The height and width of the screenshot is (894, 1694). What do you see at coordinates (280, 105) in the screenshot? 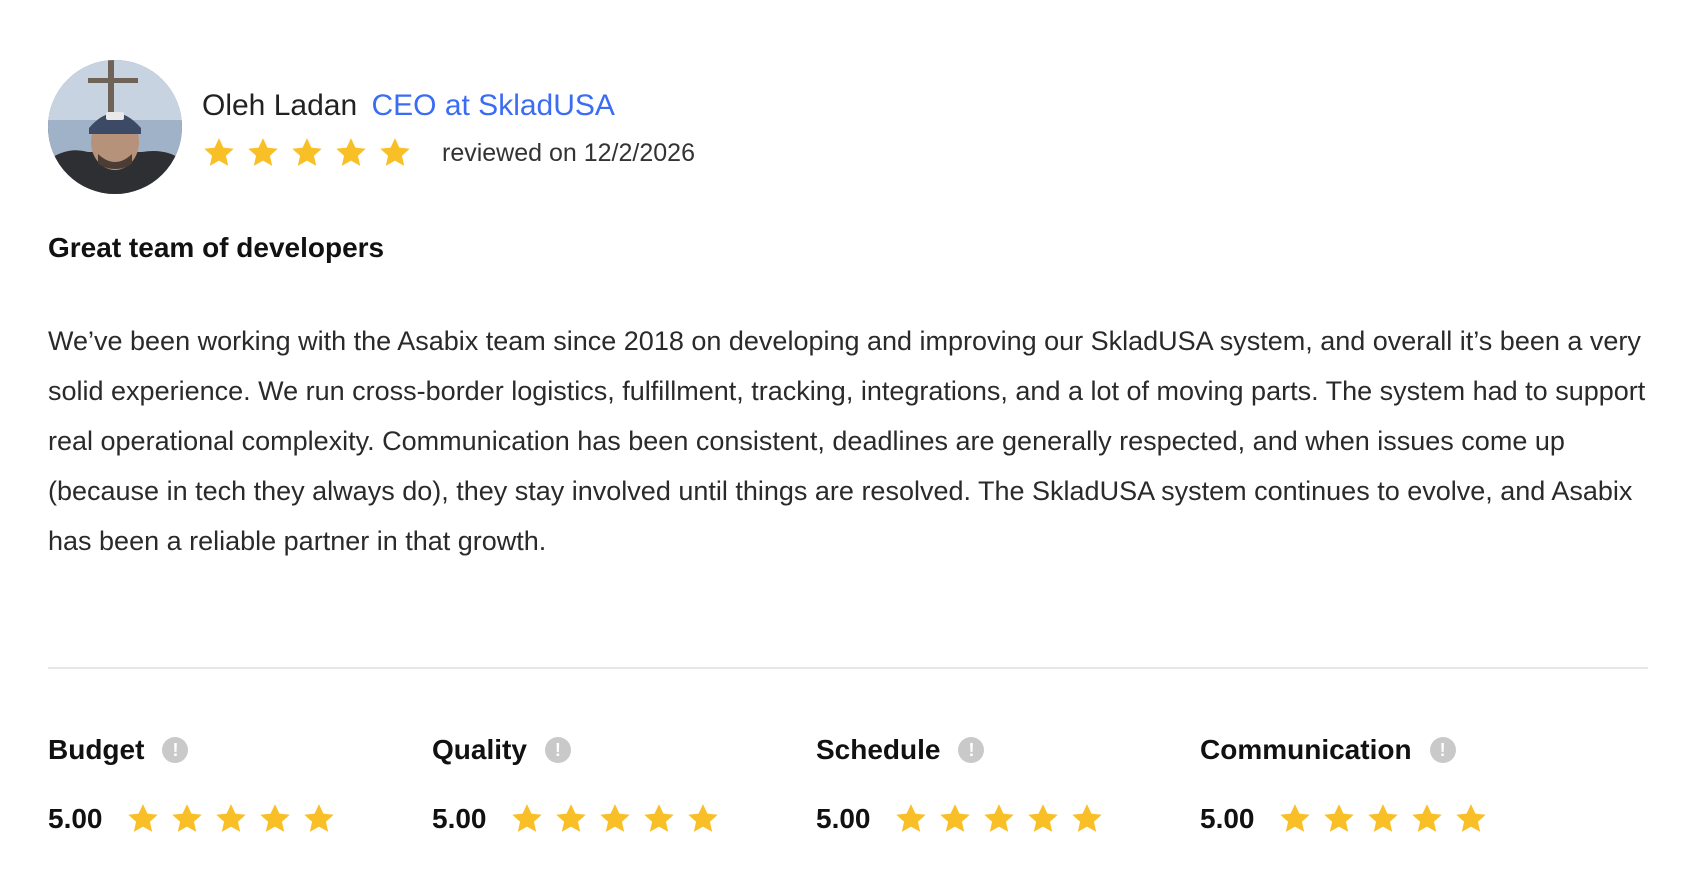
I see `reviewer-name: Oleh Ladan` at bounding box center [280, 105].